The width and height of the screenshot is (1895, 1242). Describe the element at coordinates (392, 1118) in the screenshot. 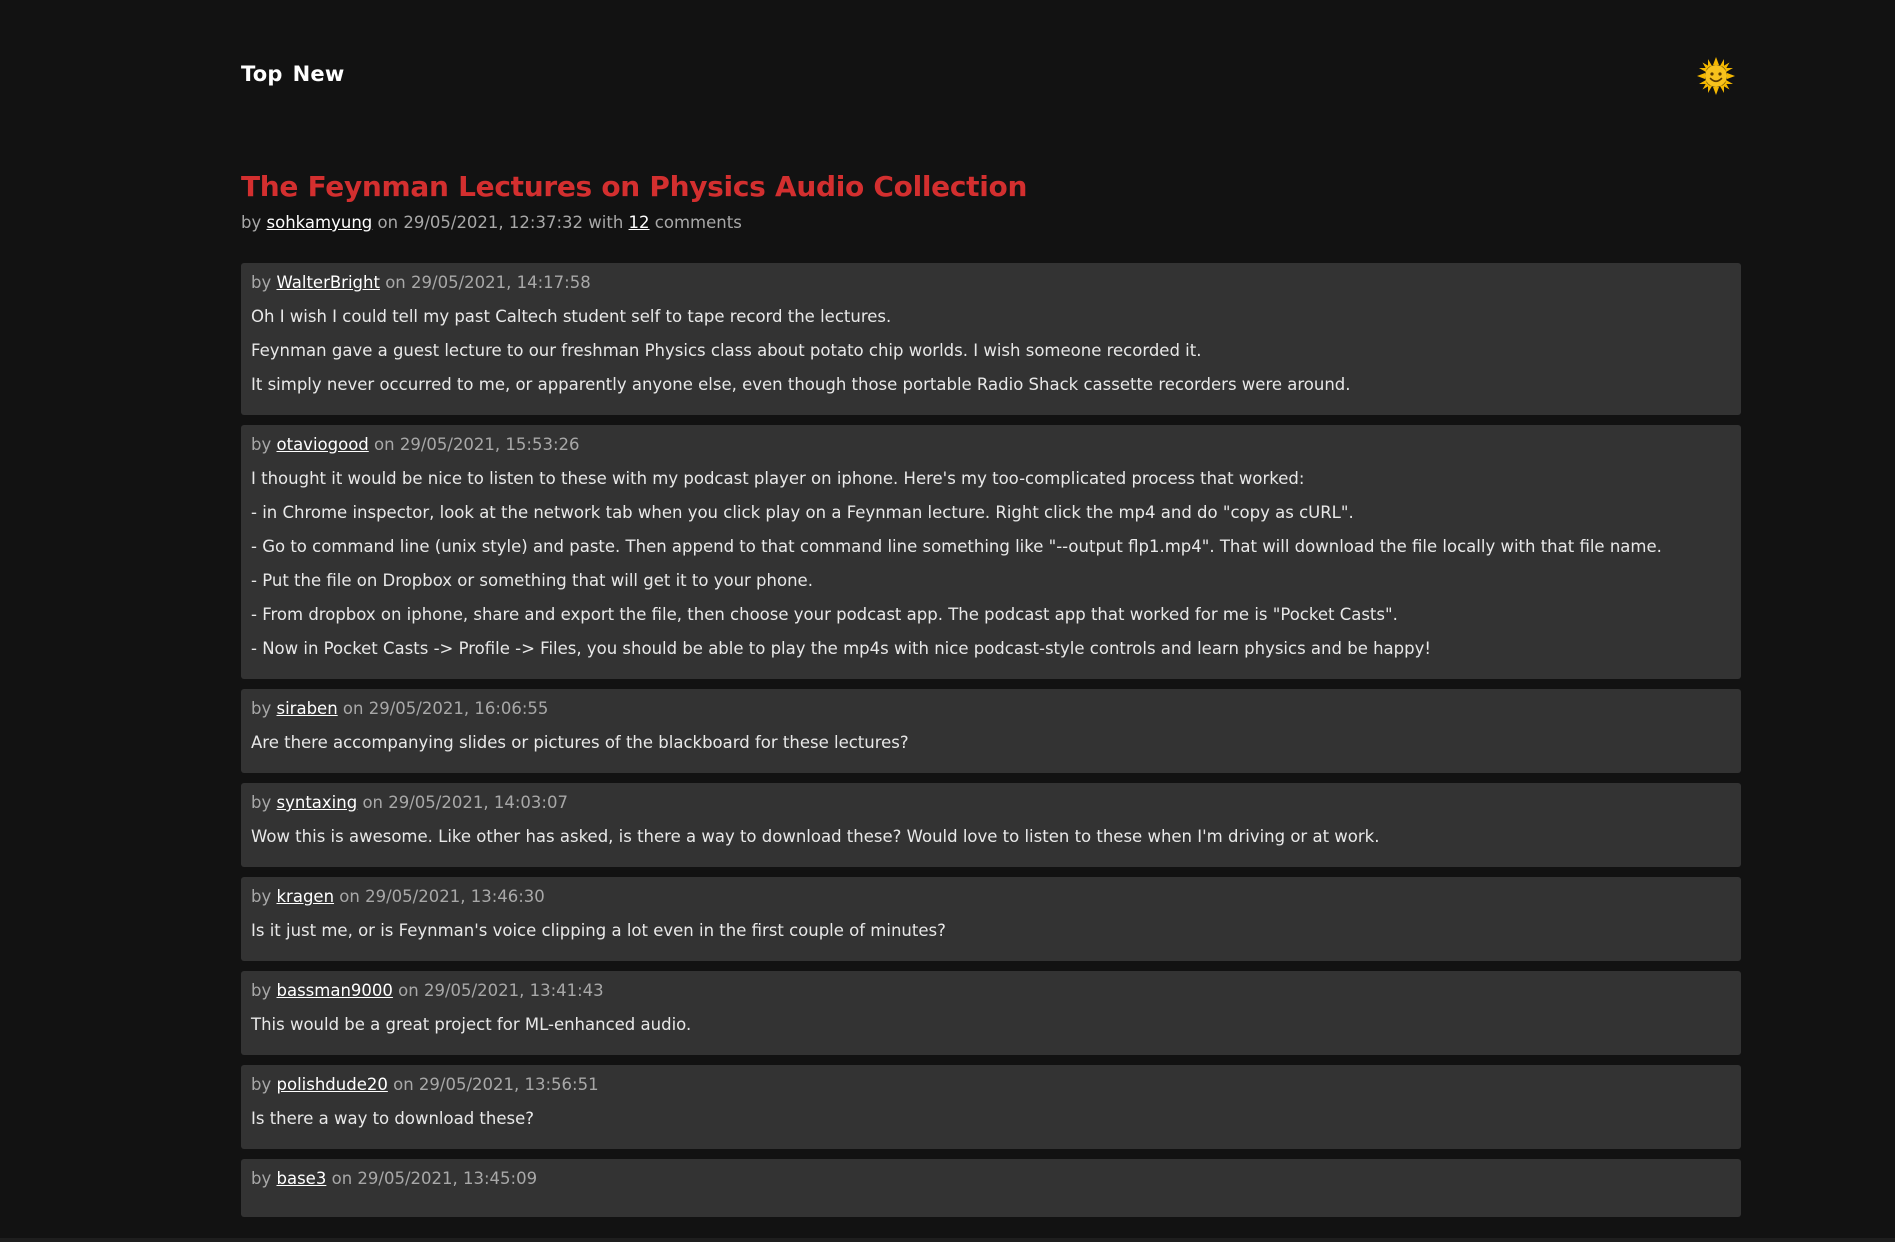

I see `comment-paragraph: Is there a way to download these?` at that location.